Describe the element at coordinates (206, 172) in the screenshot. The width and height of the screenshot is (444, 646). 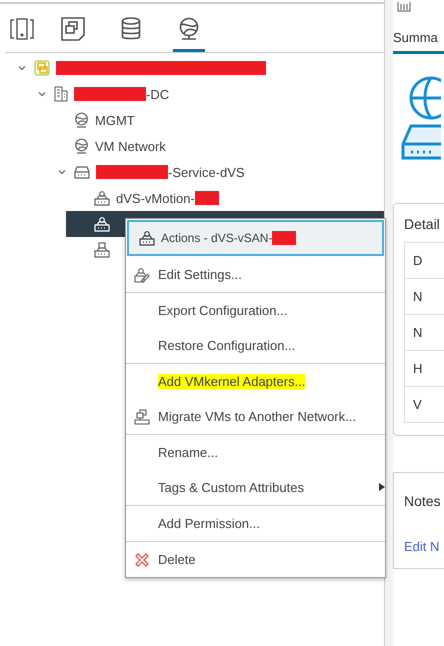
I see `tree-label: -Service-dVS` at that location.